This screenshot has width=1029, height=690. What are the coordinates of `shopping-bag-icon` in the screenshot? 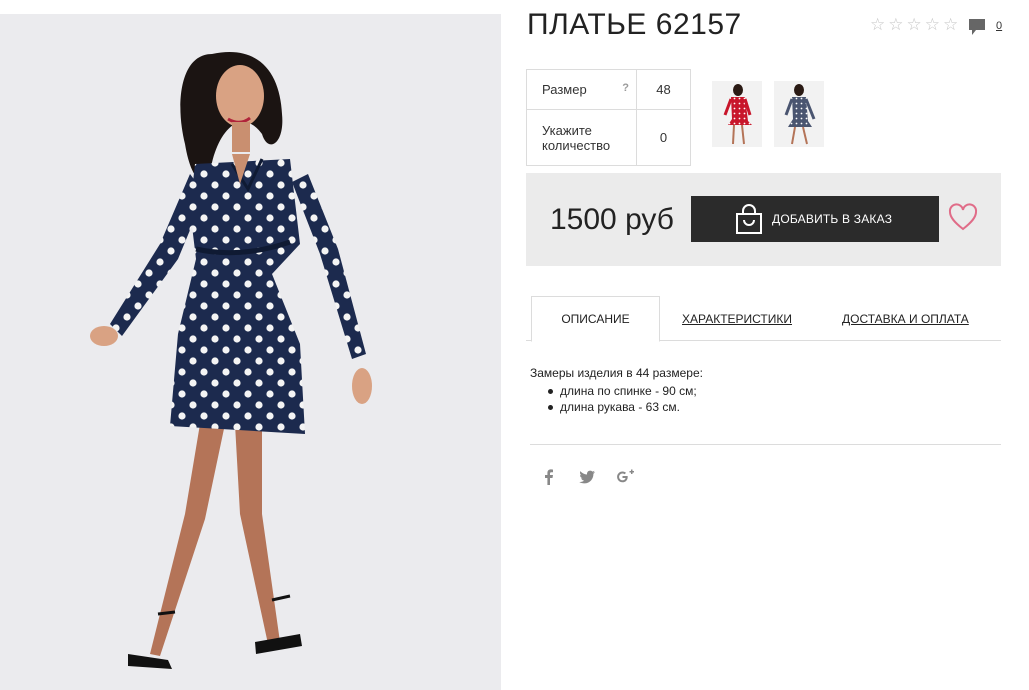 It's located at (749, 219).